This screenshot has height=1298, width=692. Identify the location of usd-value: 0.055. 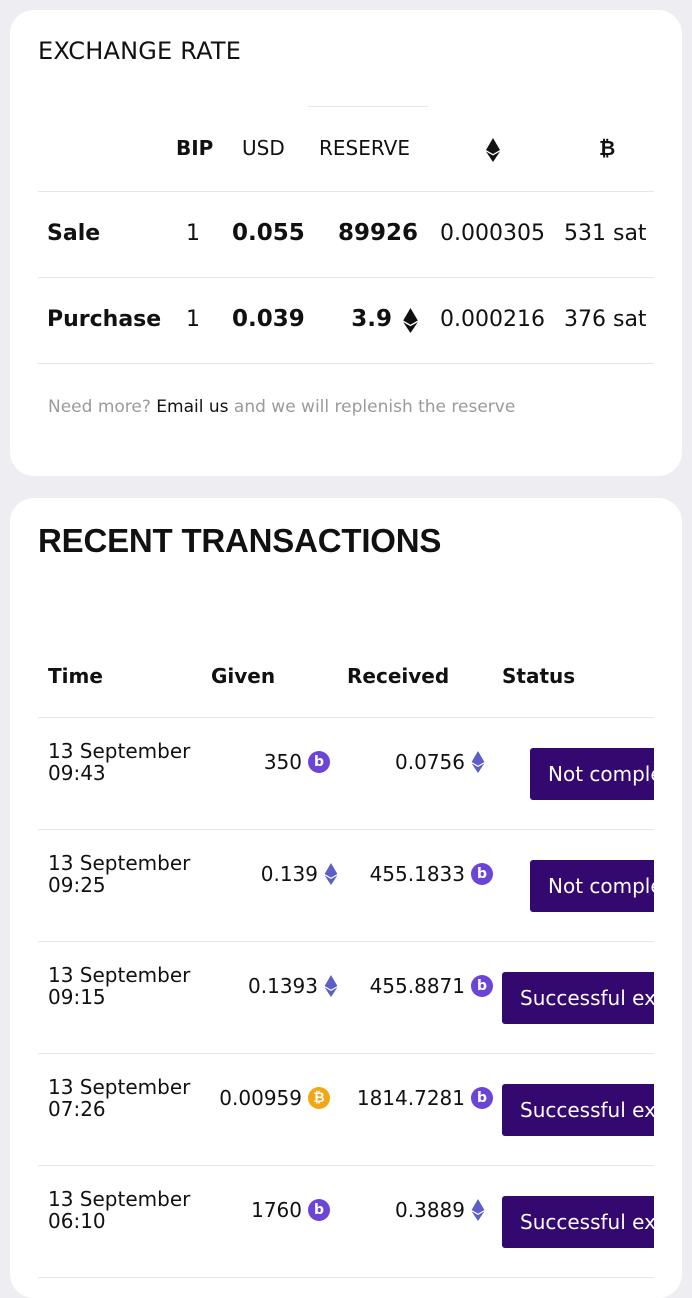
(268, 233).